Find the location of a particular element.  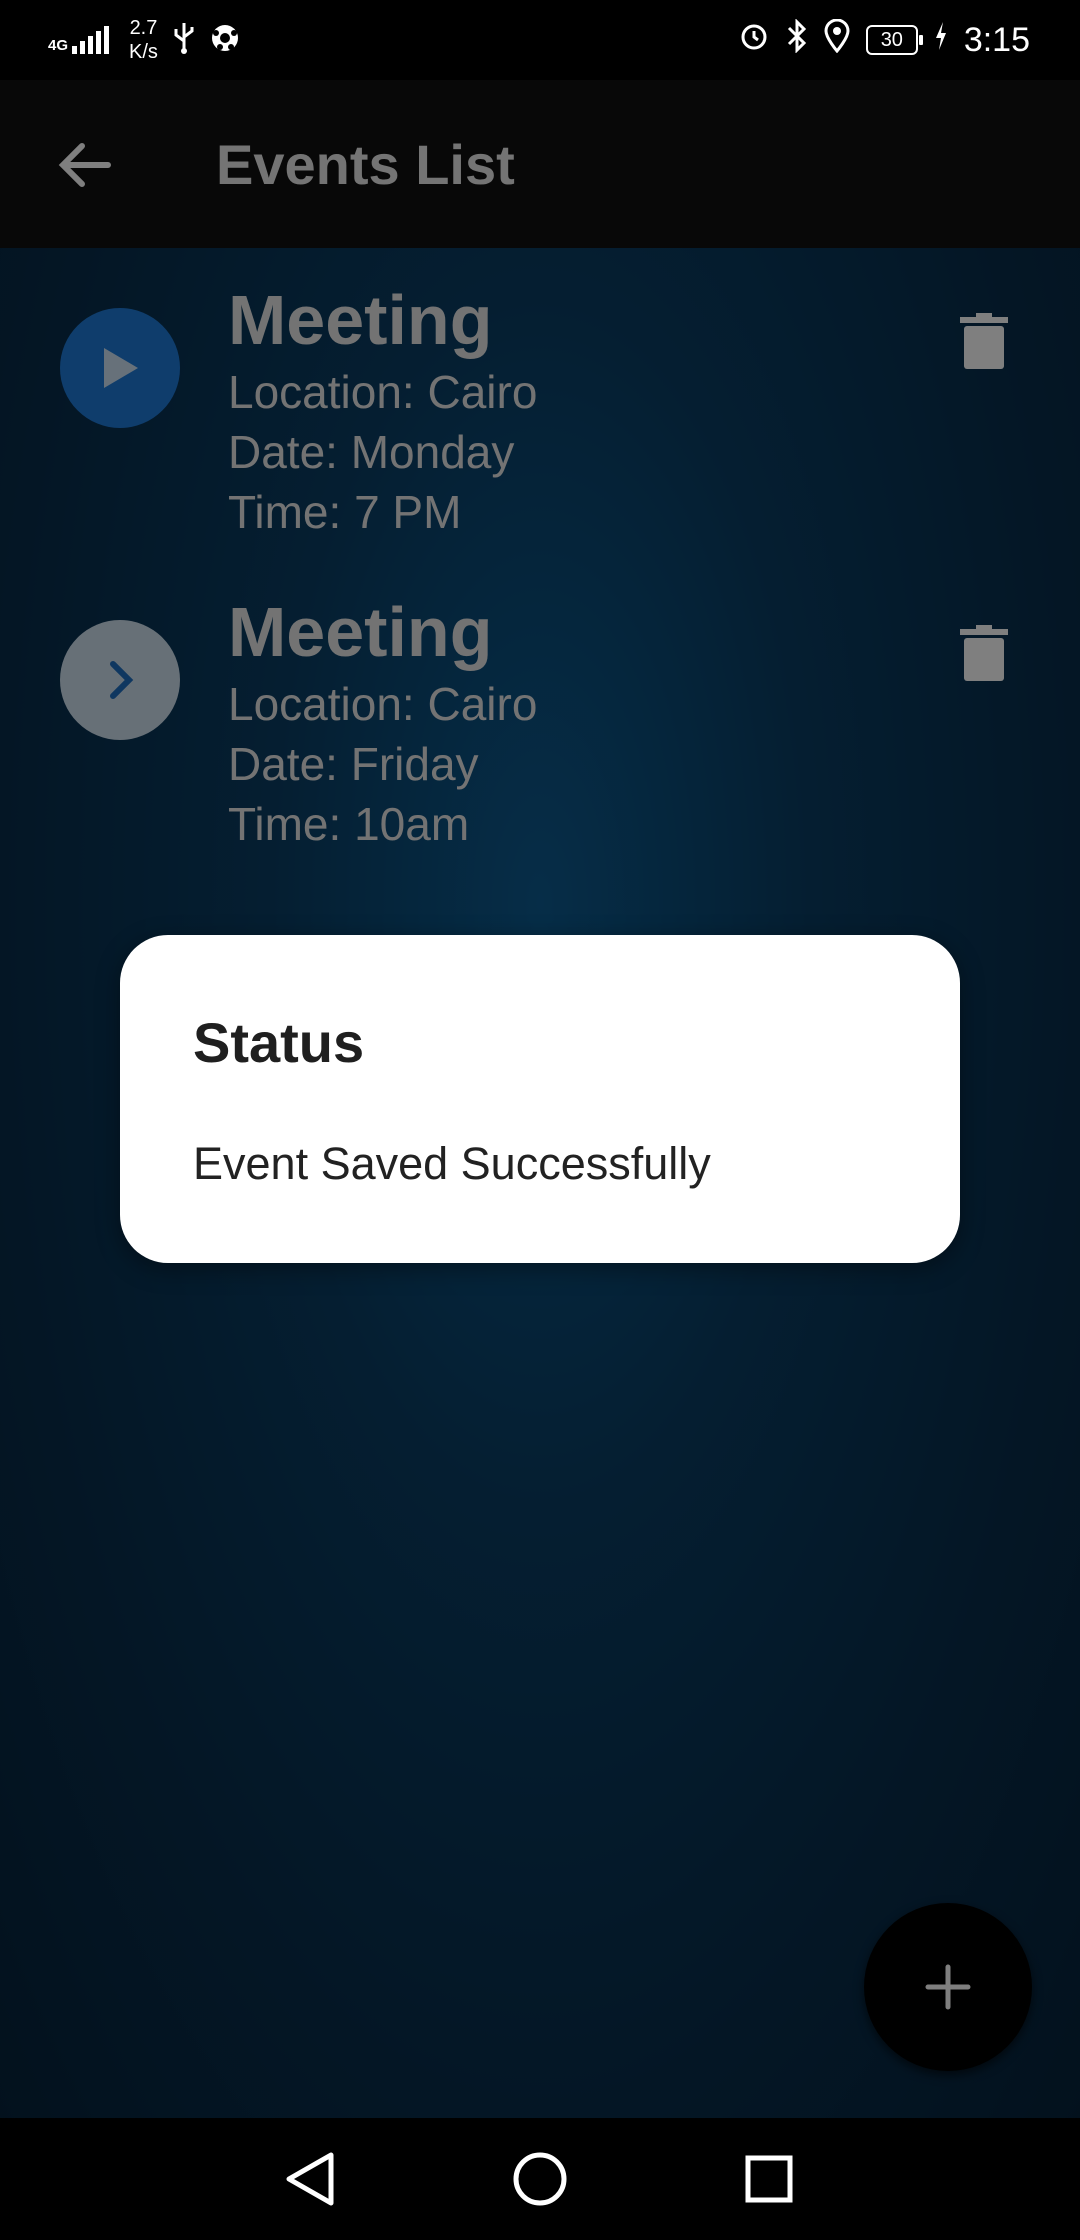

usb-icon is located at coordinates (184, 40).